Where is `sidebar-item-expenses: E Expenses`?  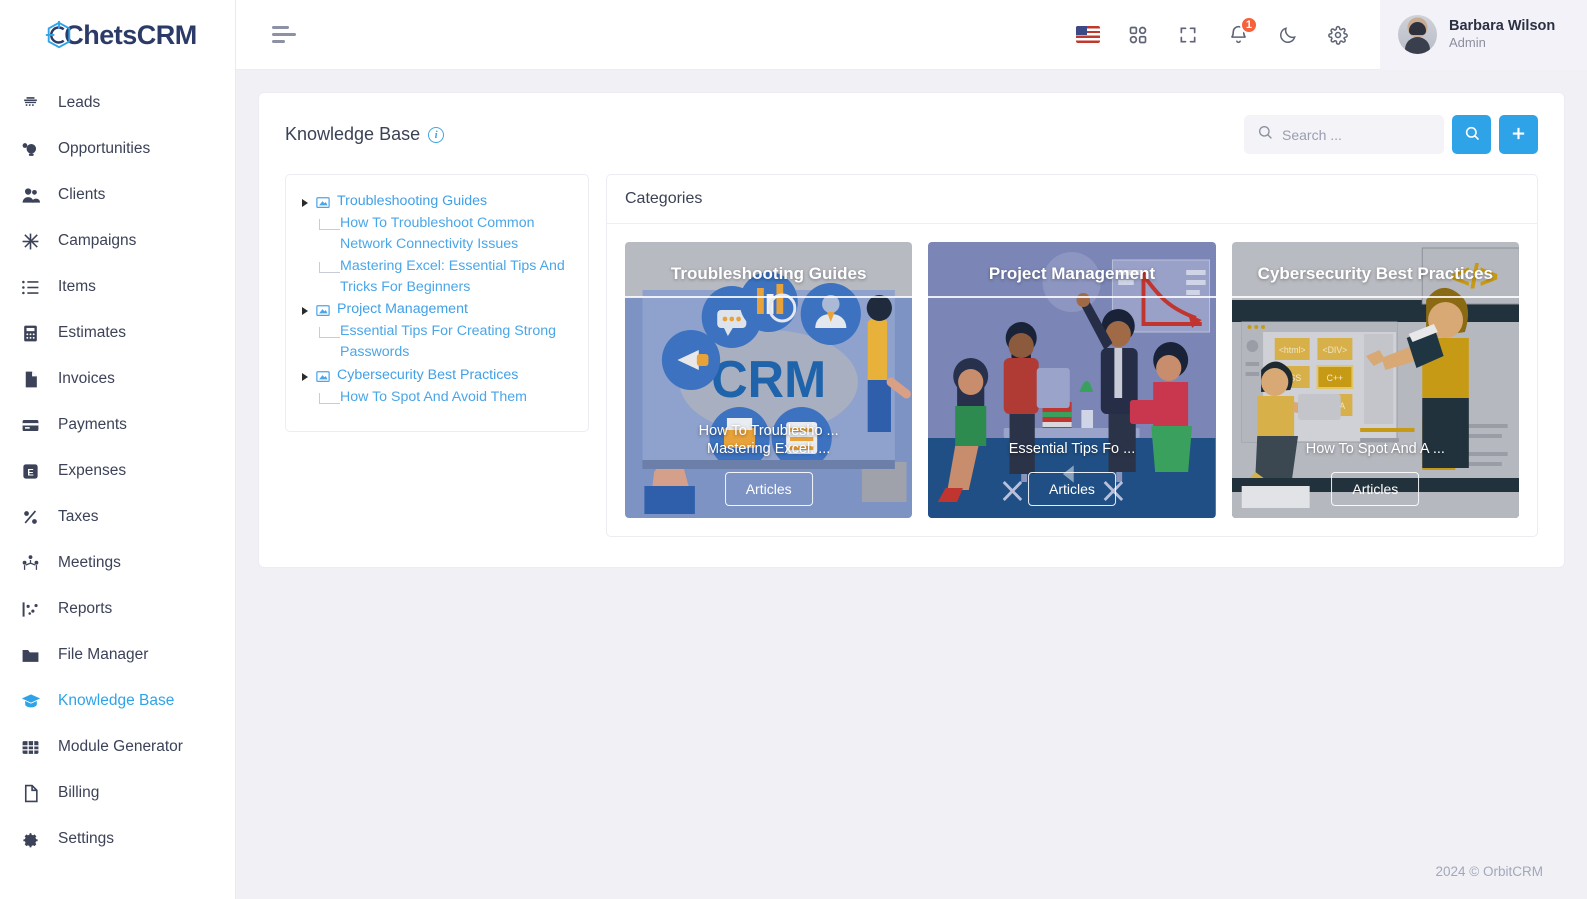
sidebar-item-expenses: E Expenses is located at coordinates (117, 471).